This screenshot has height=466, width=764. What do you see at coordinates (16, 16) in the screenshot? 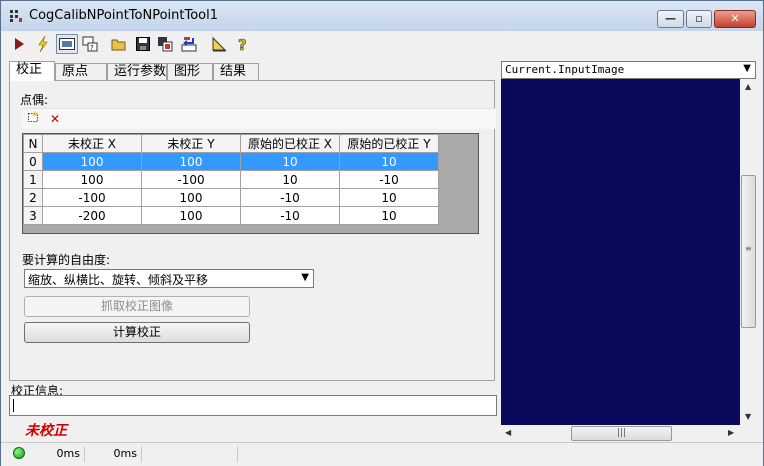
I see `app-icon` at bounding box center [16, 16].